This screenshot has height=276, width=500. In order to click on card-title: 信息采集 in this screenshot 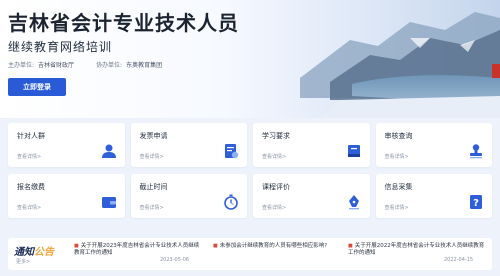, I will do `click(398, 187)`.